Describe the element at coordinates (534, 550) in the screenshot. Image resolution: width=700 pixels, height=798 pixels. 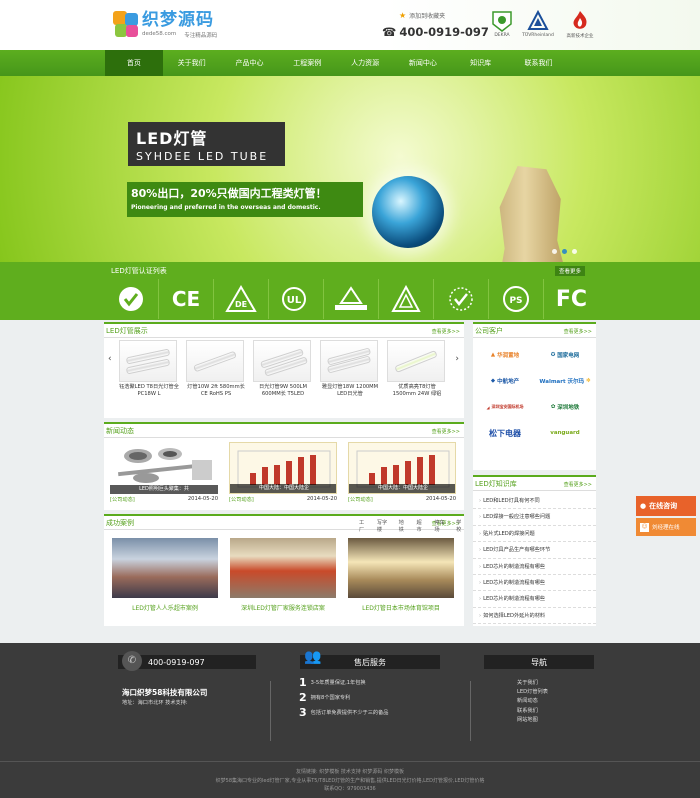
I see `knowledge-item: LED灯具产品生产有哪些环节` at that location.